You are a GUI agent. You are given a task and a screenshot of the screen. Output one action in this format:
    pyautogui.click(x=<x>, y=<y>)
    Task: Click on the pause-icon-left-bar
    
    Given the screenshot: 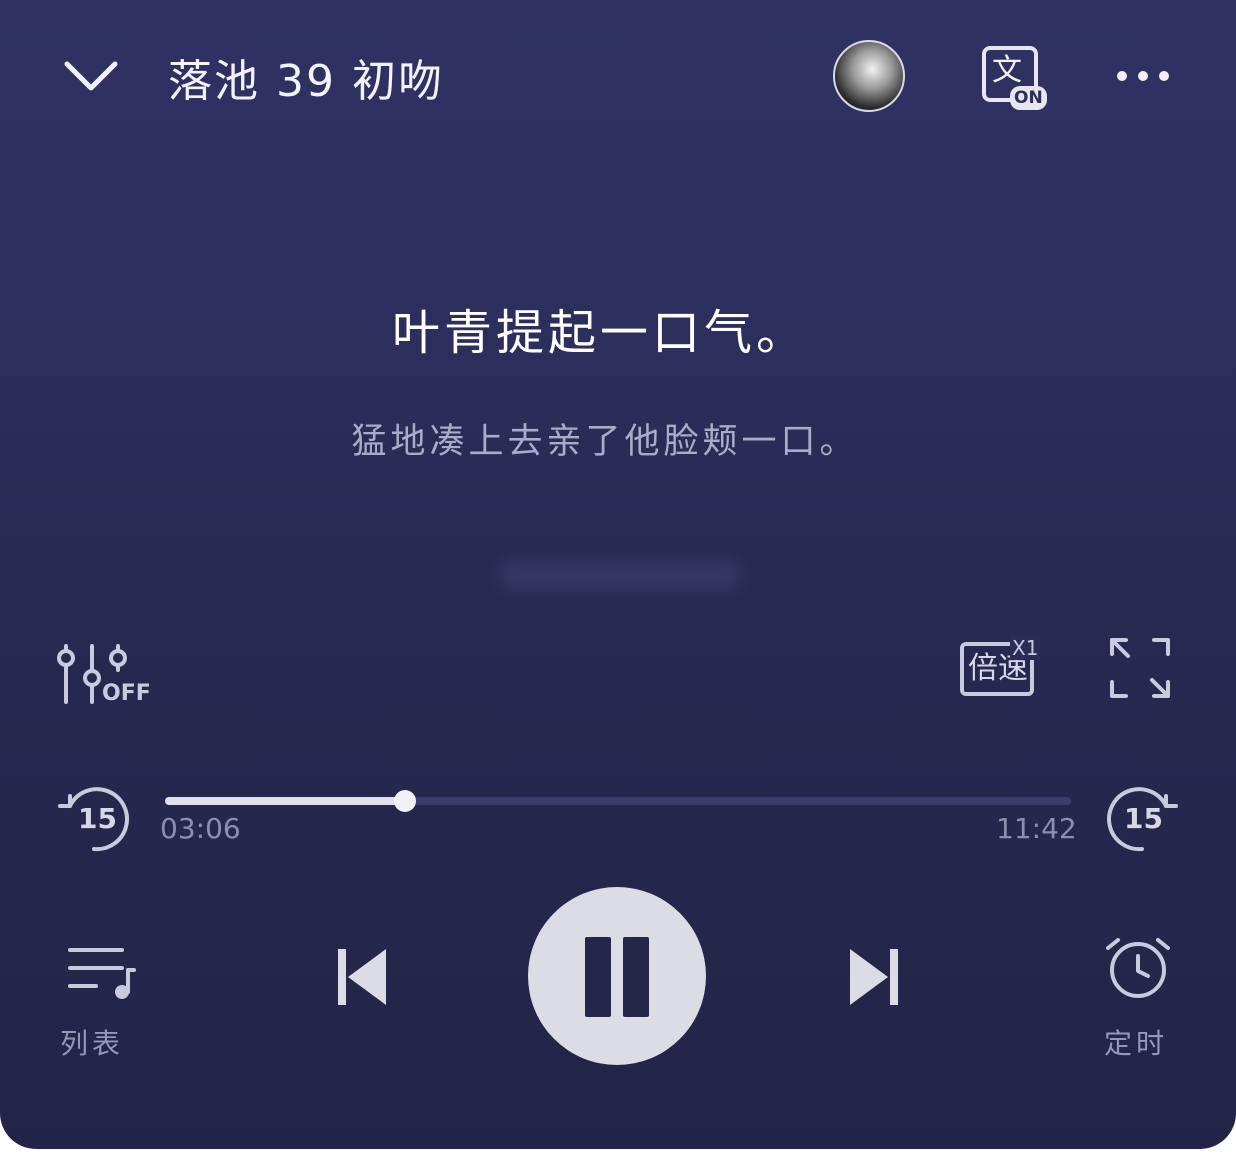 What is the action you would take?
    pyautogui.click(x=598, y=977)
    